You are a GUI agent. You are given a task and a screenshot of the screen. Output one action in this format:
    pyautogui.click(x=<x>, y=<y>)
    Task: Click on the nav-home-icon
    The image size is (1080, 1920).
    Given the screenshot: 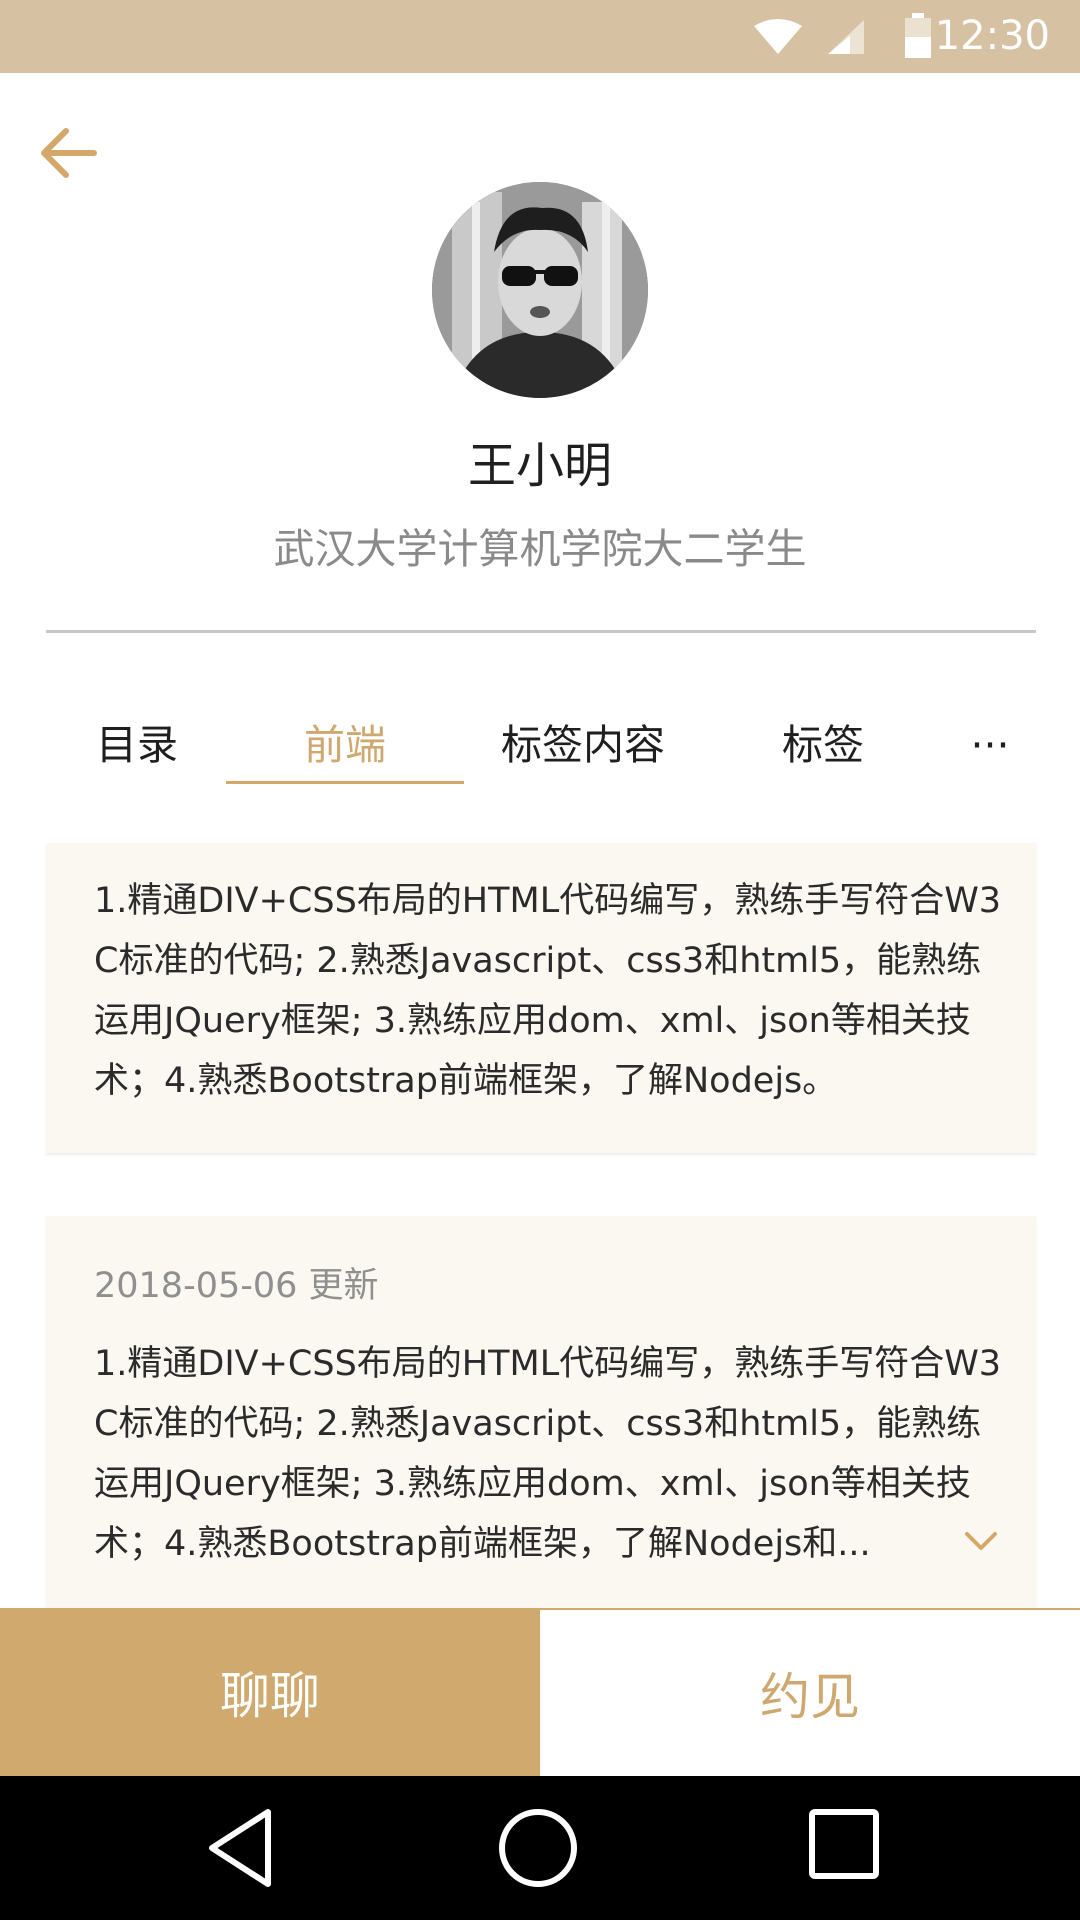 What is the action you would take?
    pyautogui.click(x=538, y=1848)
    